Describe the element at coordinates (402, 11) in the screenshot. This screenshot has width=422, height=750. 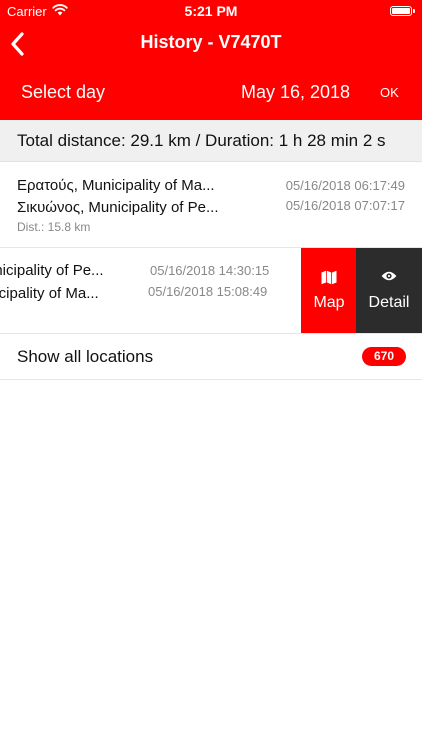
I see `battery-icon` at that location.